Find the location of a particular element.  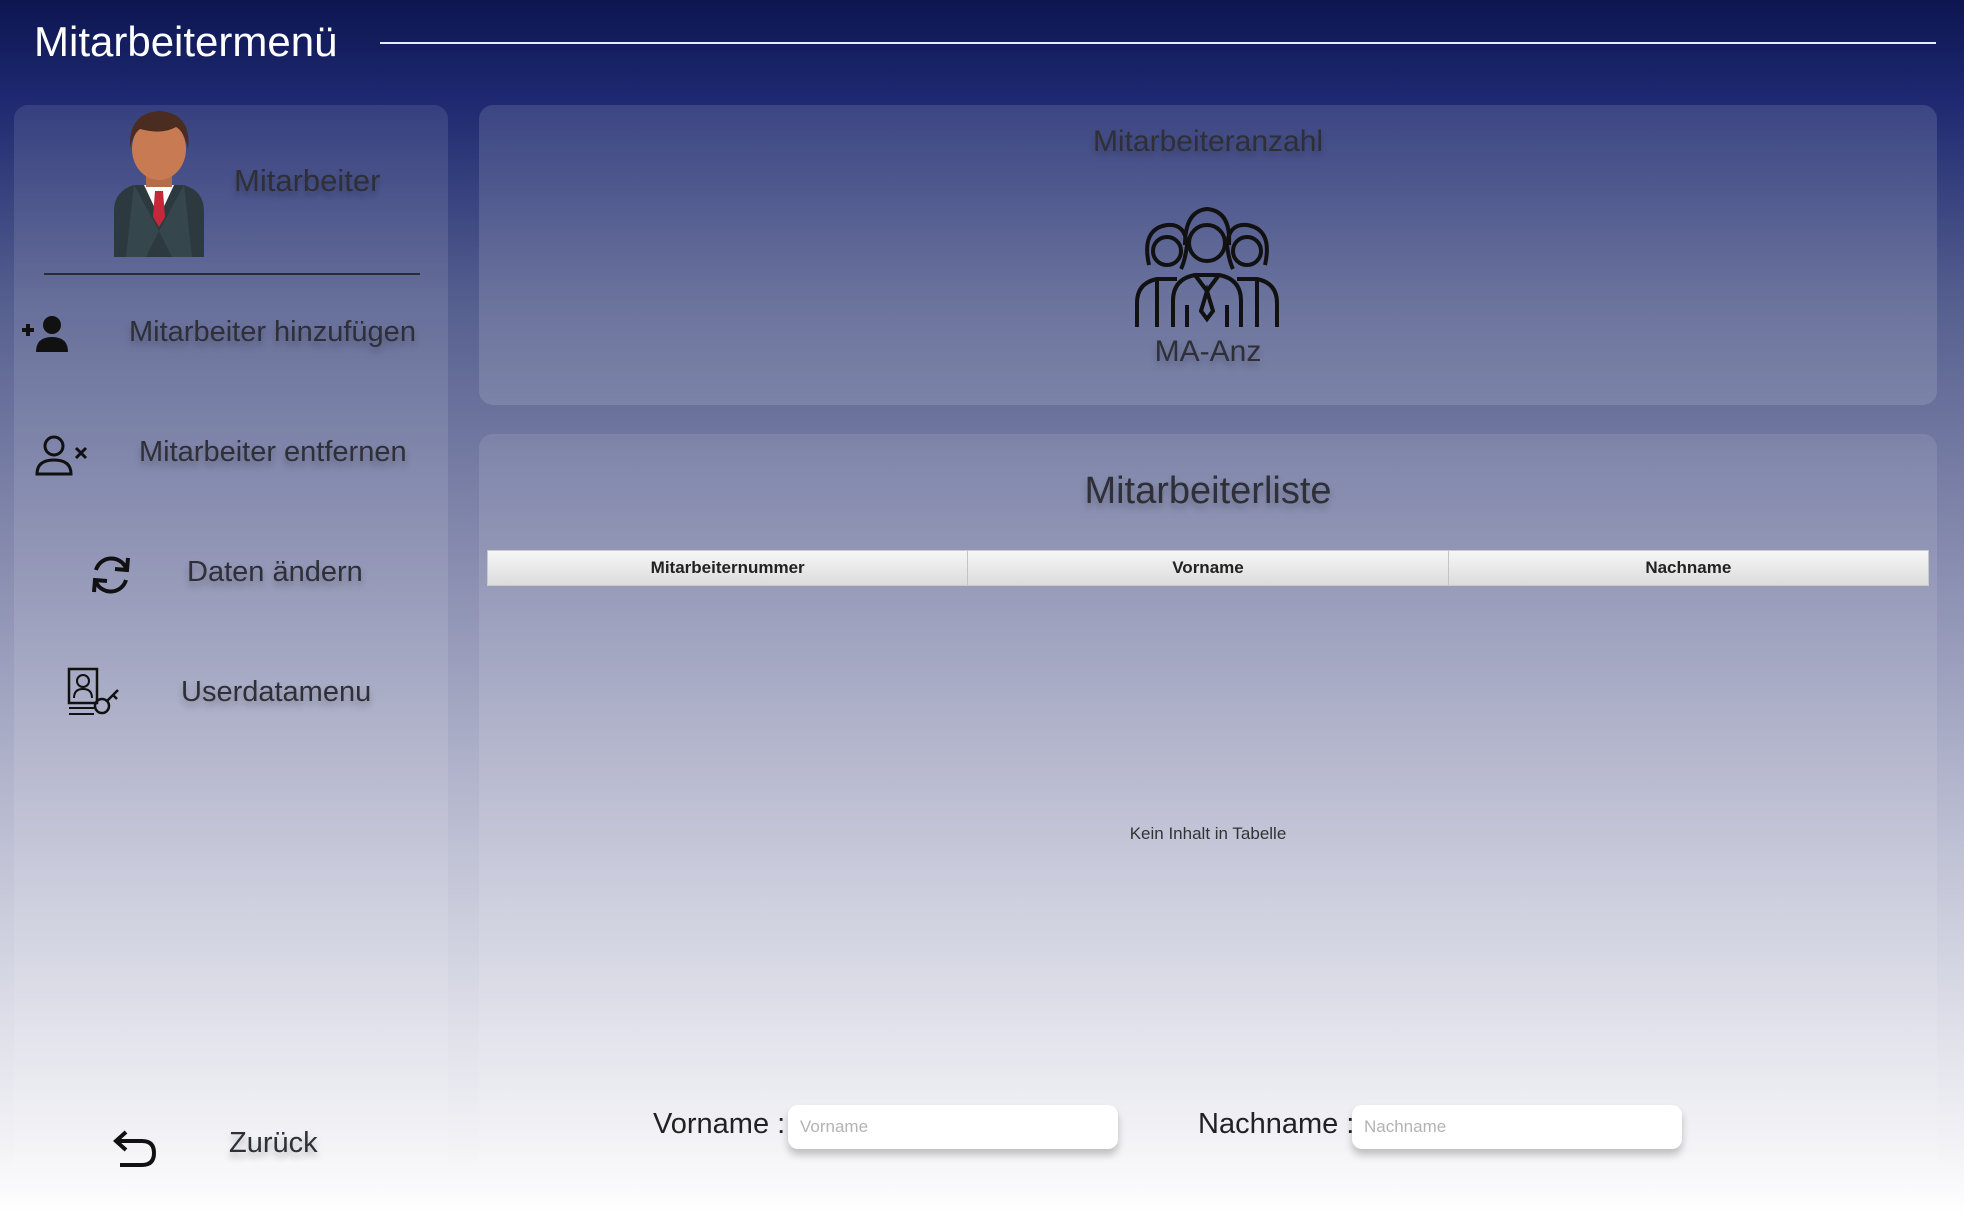

firstname-filter-input is located at coordinates (953, 1127).